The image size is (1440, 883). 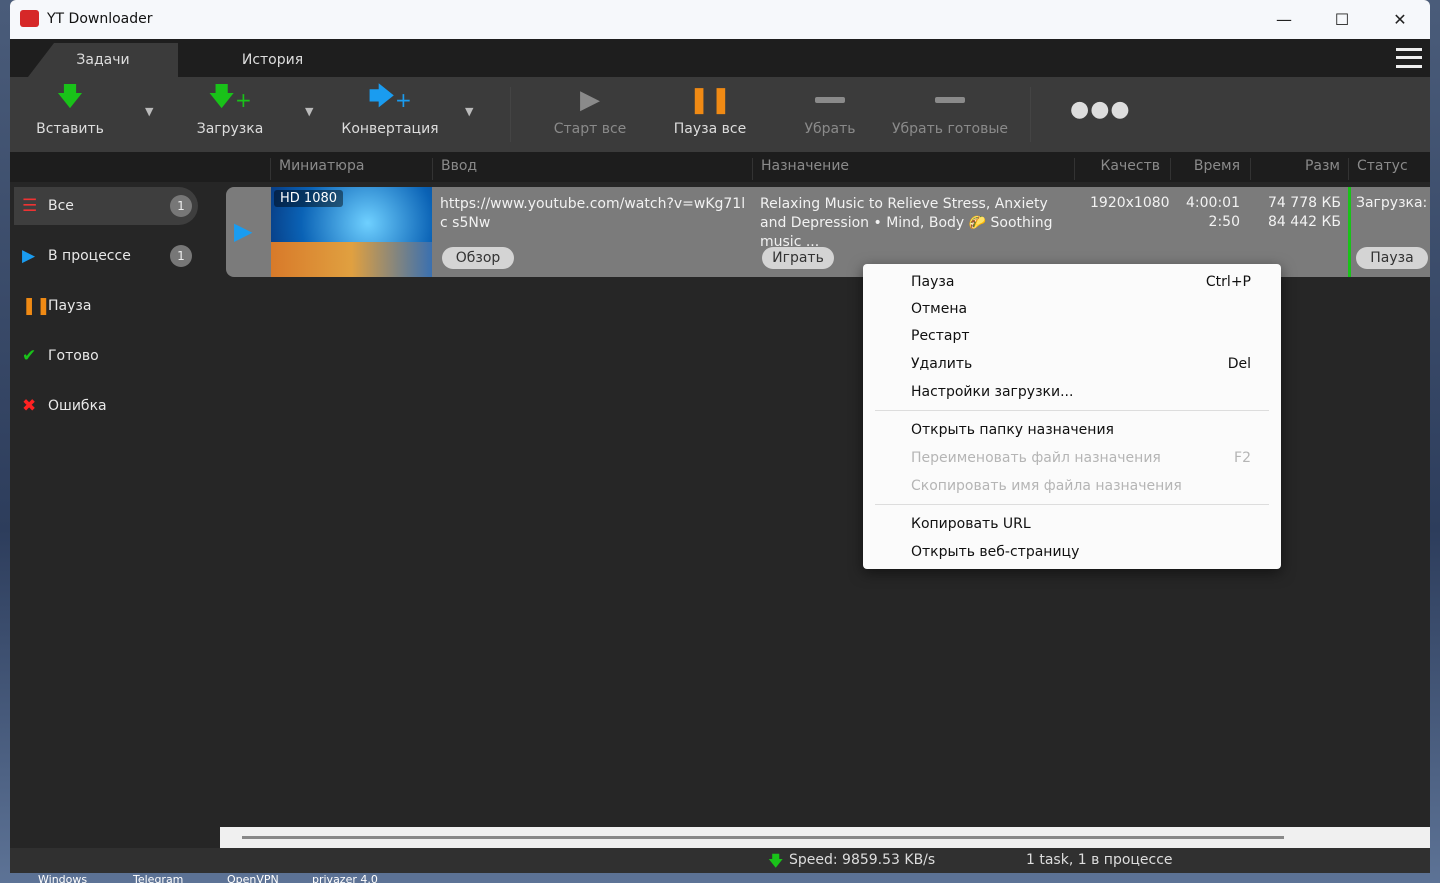 What do you see at coordinates (317, 169) in the screenshot?
I see `col-thumbnail: Миниатюра` at bounding box center [317, 169].